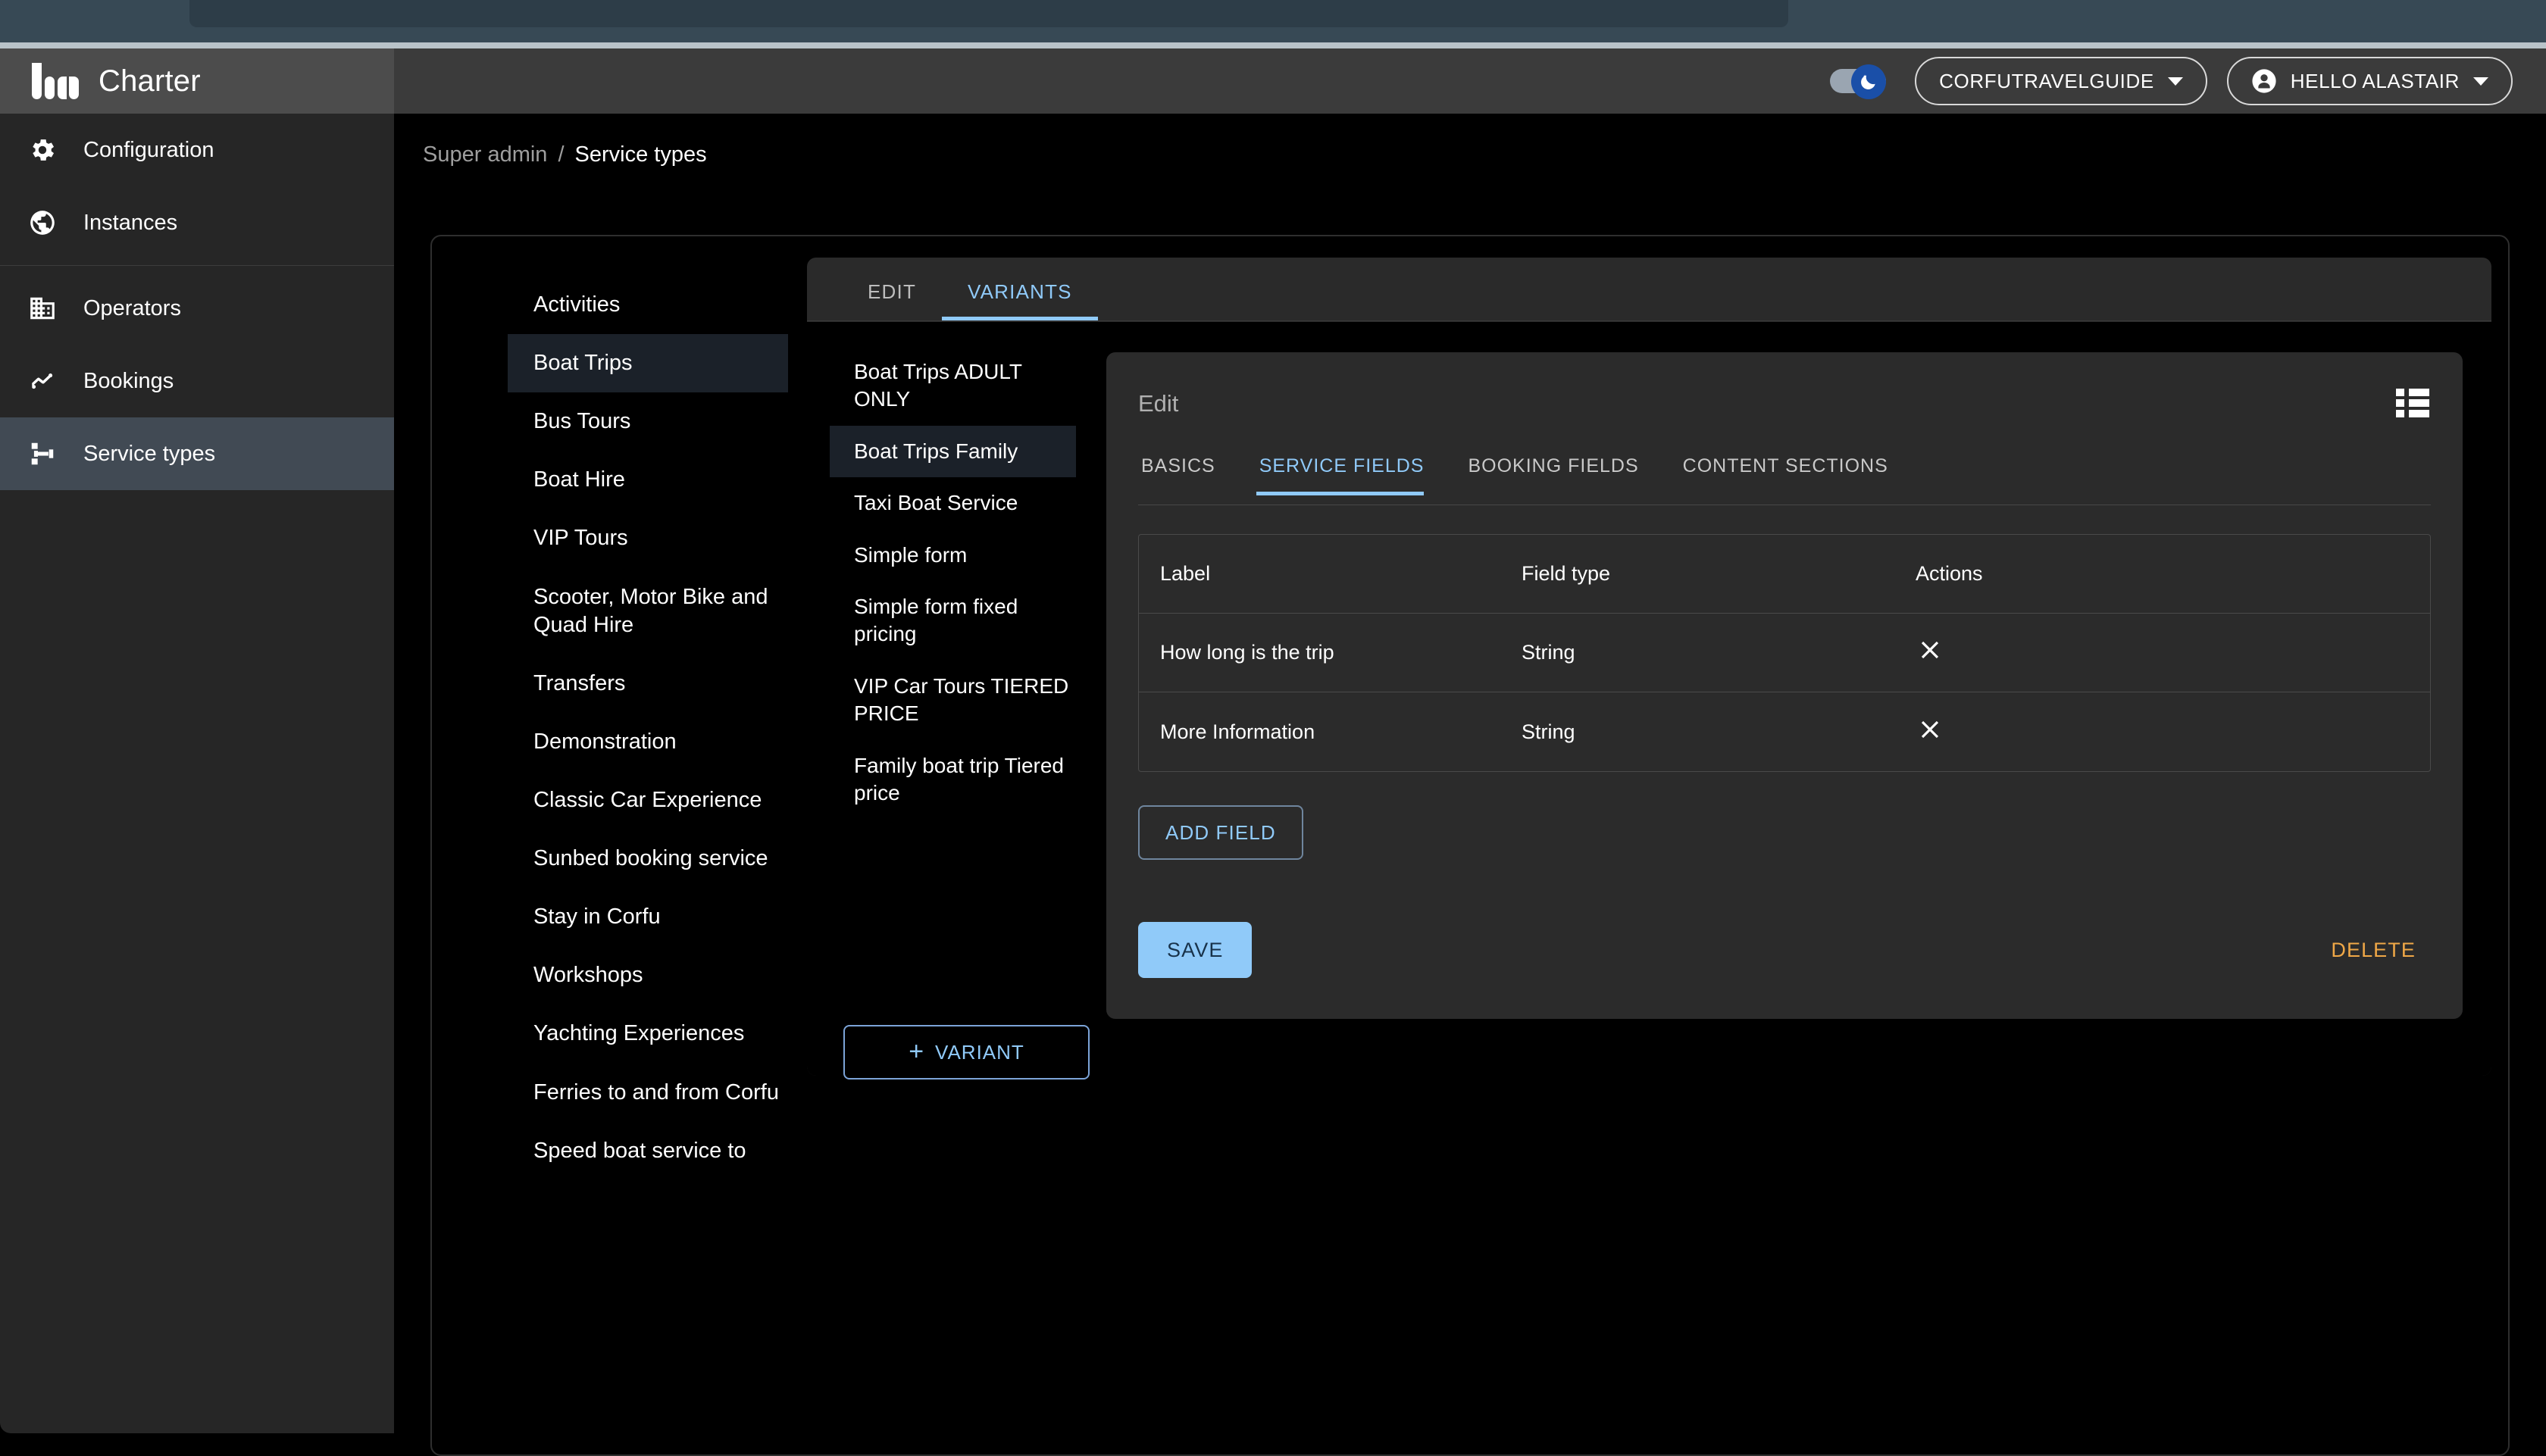  I want to click on tenant-selector: CORFUTRAVELGUIDE, so click(2061, 81).